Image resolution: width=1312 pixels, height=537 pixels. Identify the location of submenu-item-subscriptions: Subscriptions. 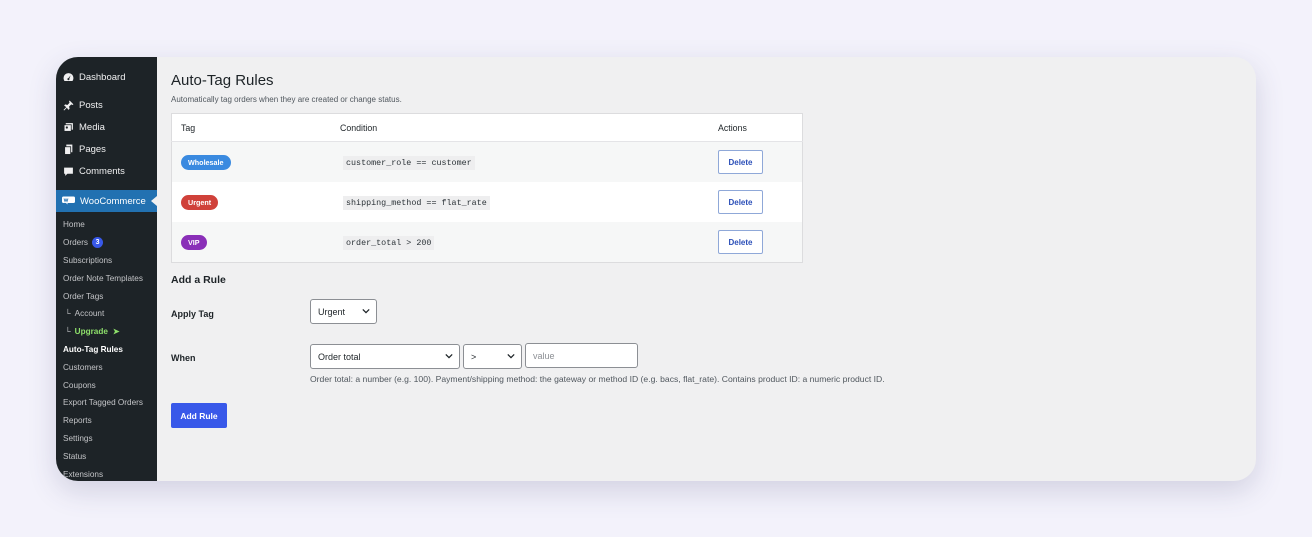
(106, 261).